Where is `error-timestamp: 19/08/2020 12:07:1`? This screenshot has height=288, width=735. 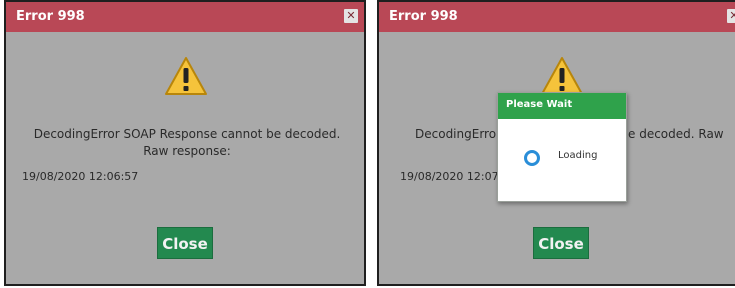
error-timestamp: 19/08/2020 12:07:1 is located at coordinates (455, 176).